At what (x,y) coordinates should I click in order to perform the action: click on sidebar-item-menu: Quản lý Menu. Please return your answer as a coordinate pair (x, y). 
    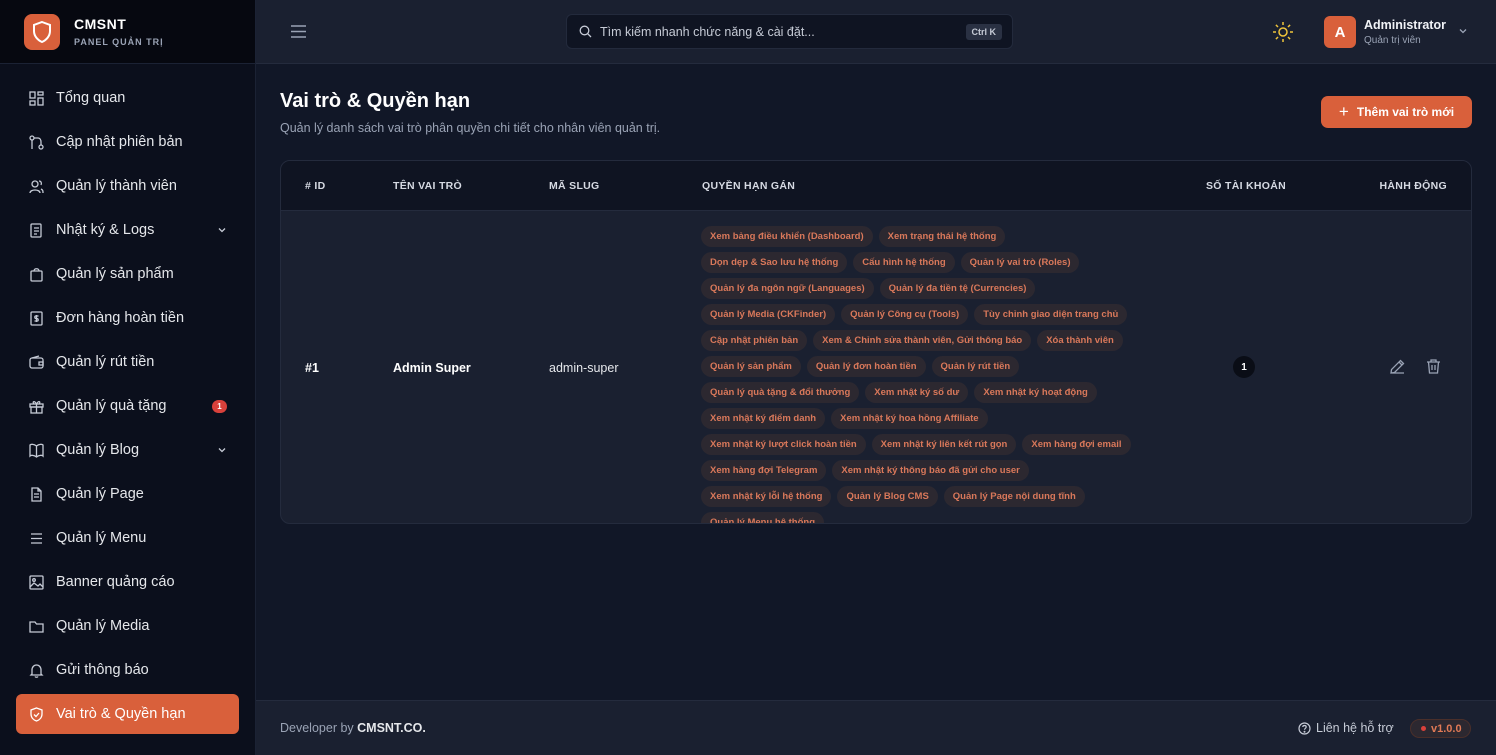
    Looking at the image, I should click on (127, 538).